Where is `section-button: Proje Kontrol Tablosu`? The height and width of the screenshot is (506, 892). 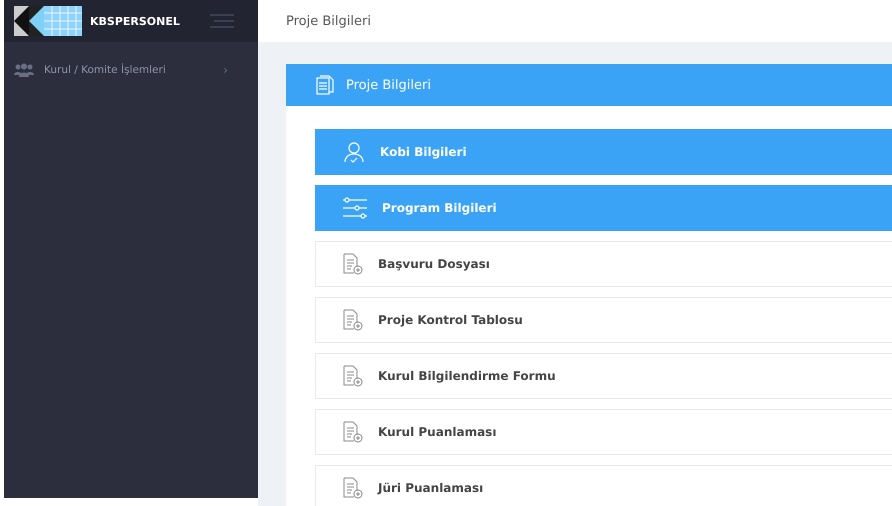
section-button: Proje Kontrol Tablosu is located at coordinates (603, 320).